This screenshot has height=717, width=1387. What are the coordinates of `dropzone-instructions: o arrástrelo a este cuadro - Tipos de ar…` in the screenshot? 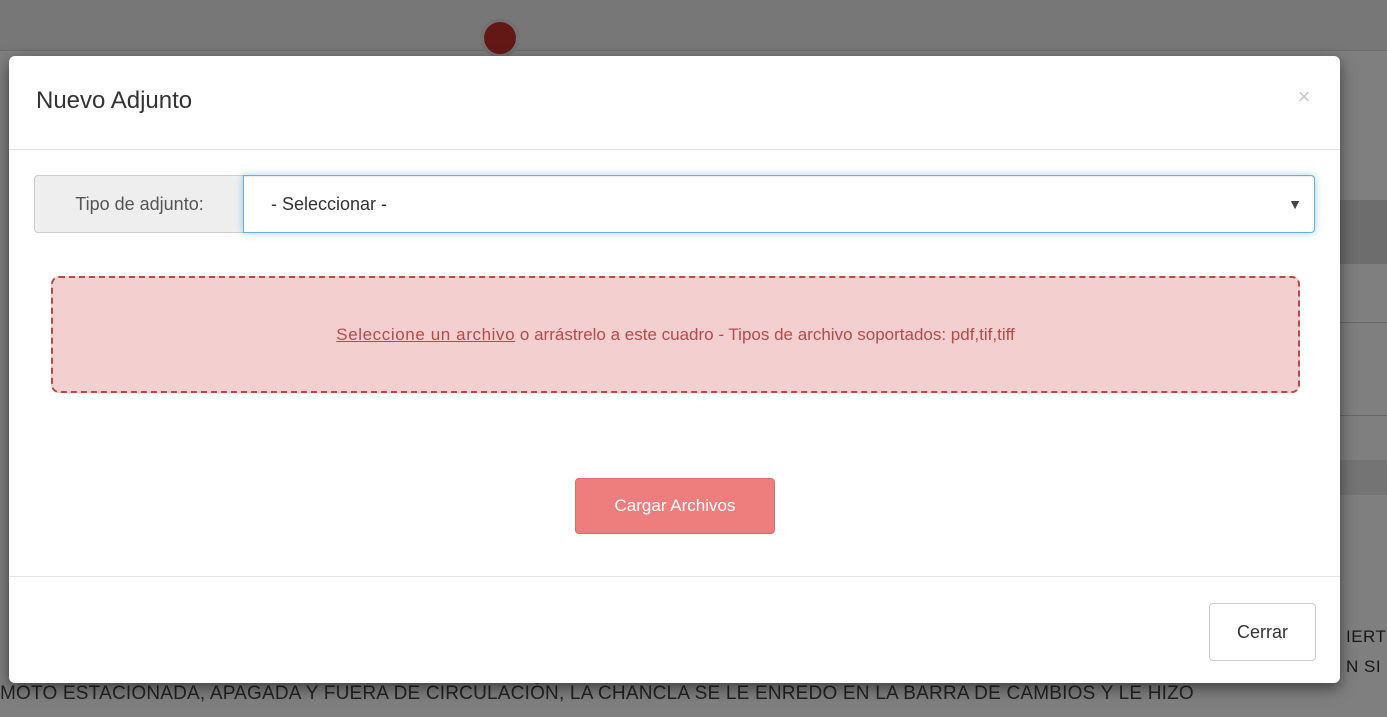 It's located at (765, 334).